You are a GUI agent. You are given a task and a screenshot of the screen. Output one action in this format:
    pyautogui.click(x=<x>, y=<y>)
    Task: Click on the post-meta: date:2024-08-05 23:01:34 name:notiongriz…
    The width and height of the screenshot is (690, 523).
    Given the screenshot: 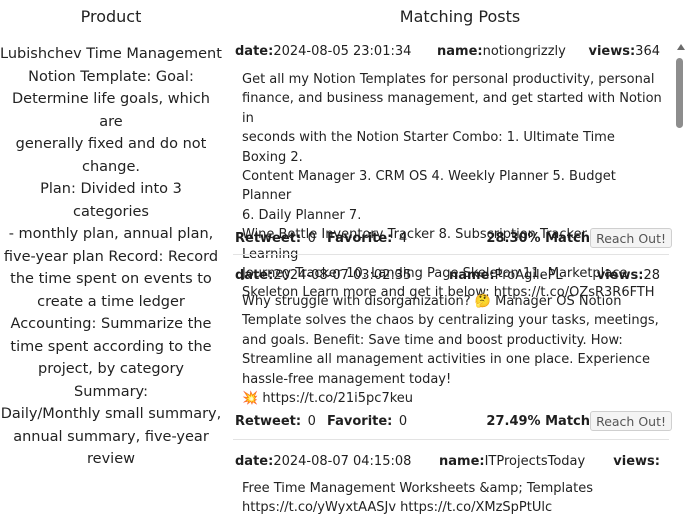 What is the action you would take?
    pyautogui.click(x=453, y=54)
    